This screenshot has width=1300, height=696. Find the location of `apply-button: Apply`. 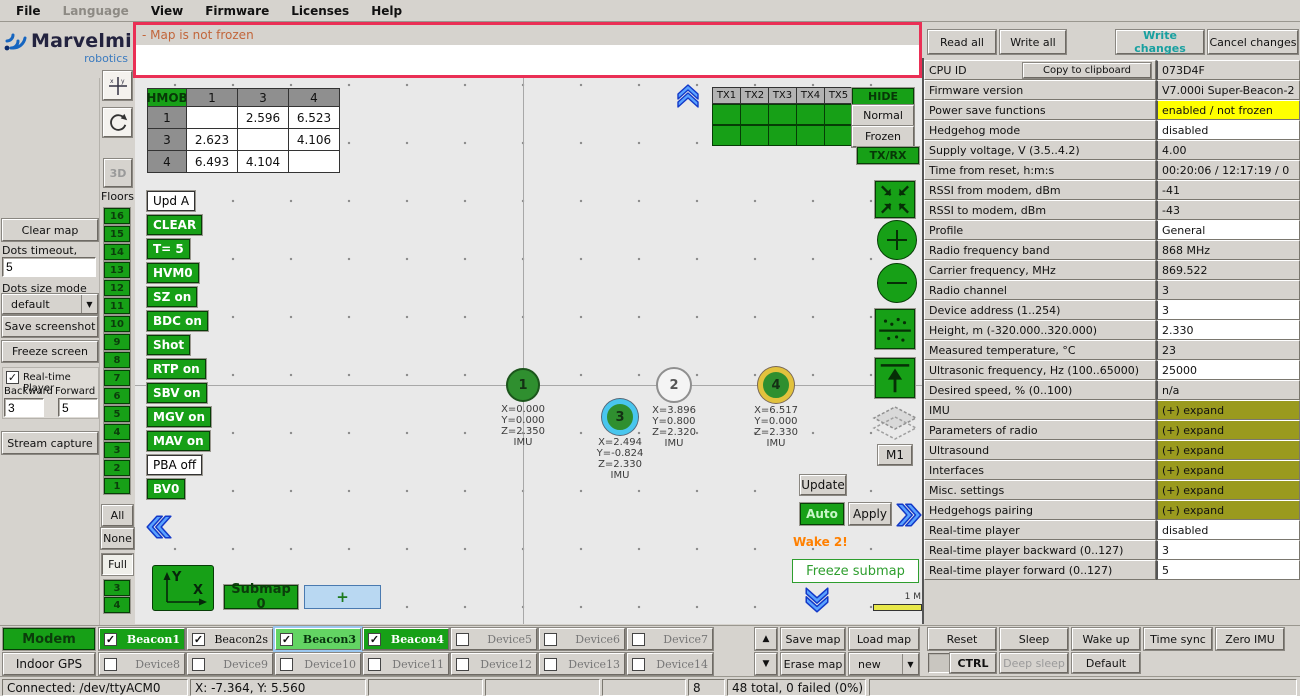

apply-button: Apply is located at coordinates (870, 514).